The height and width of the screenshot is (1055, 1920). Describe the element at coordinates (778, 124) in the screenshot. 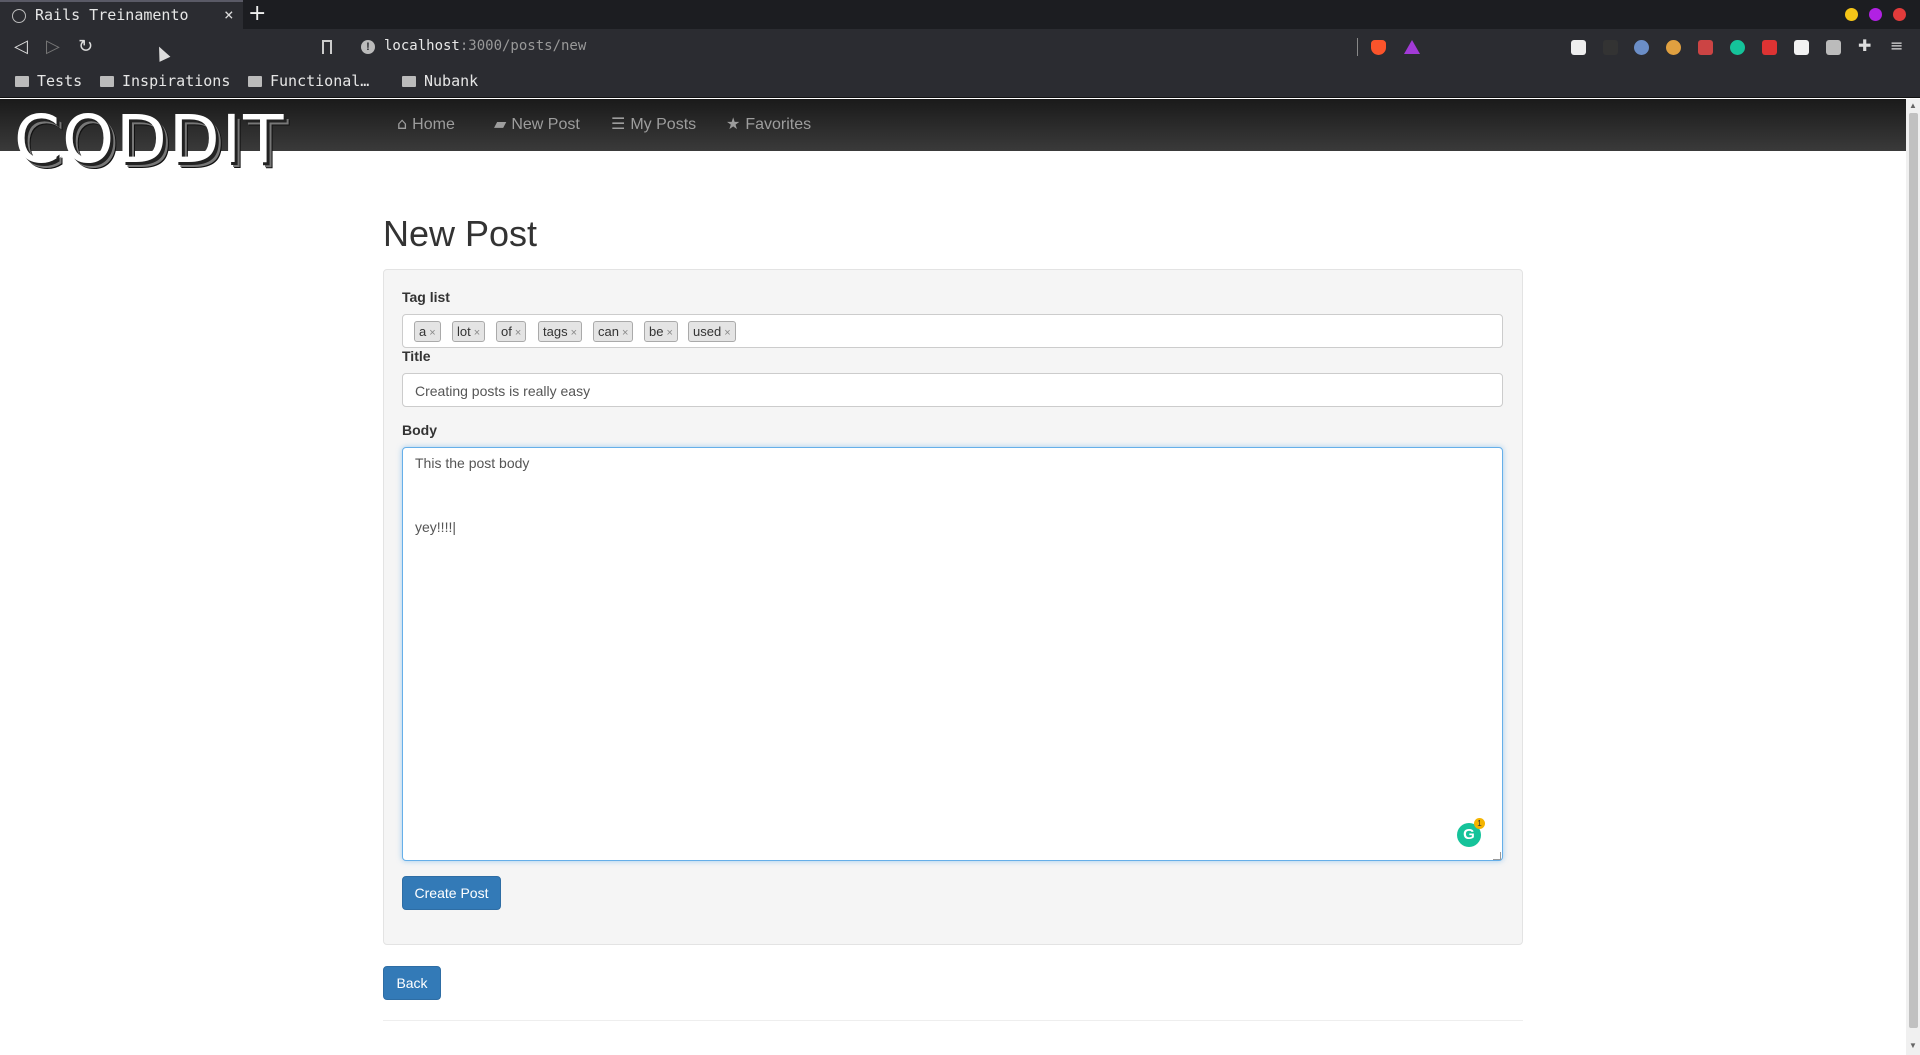

I see `nav-label: Favorites` at that location.